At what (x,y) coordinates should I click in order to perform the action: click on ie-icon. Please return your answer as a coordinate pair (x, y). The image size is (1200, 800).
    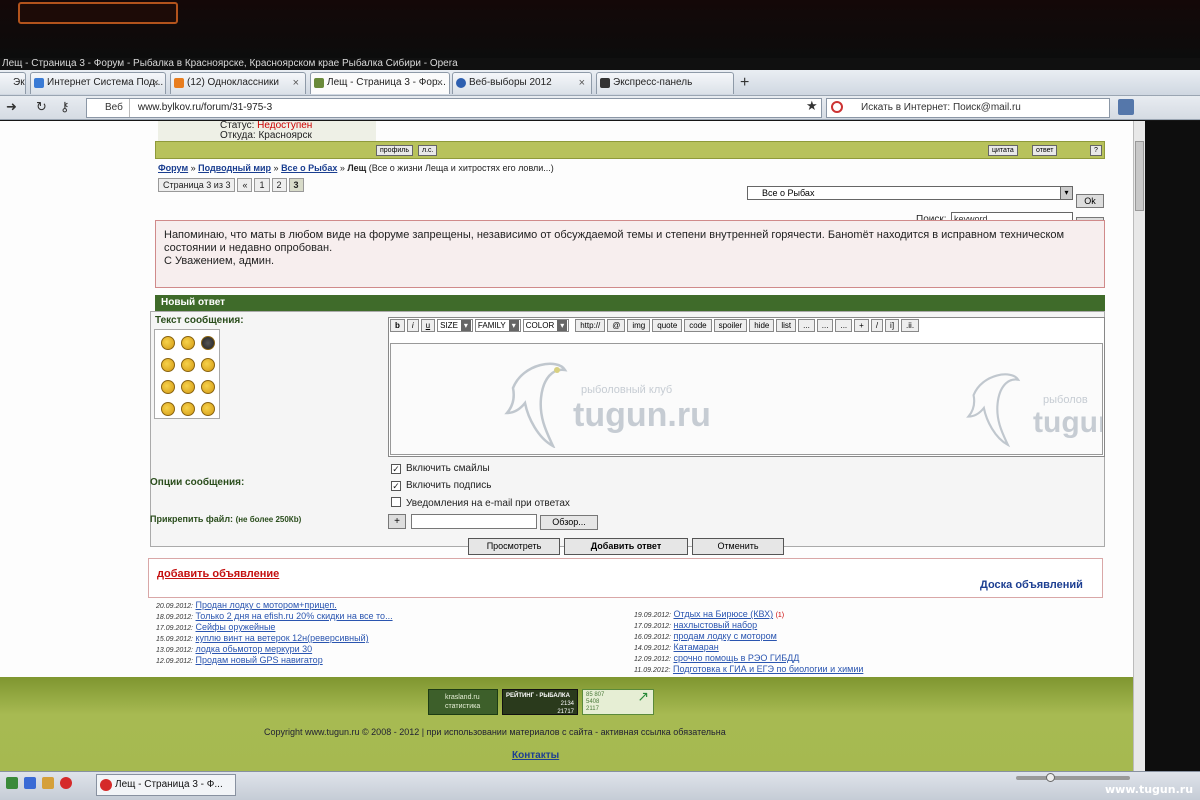
    Looking at the image, I should click on (30, 783).